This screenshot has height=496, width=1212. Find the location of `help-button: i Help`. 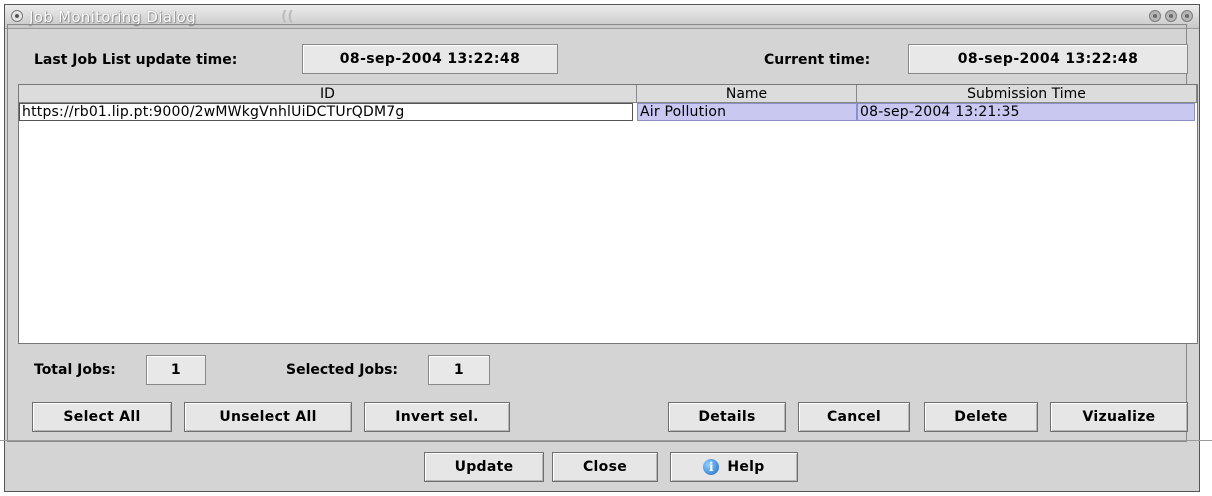

help-button: i Help is located at coordinates (734, 467).